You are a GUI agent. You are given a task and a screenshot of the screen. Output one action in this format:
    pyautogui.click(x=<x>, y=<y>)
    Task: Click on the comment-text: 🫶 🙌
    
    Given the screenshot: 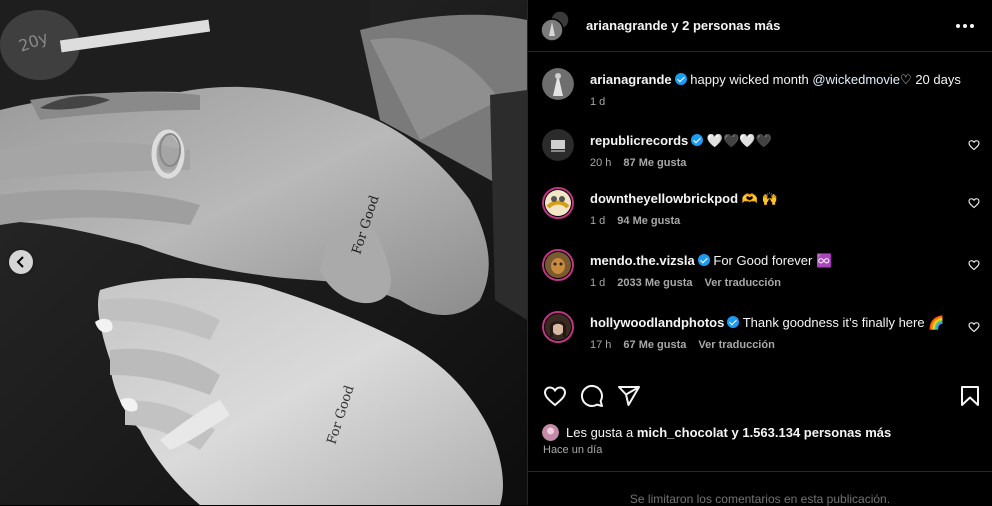 What is the action you would take?
    pyautogui.click(x=759, y=198)
    